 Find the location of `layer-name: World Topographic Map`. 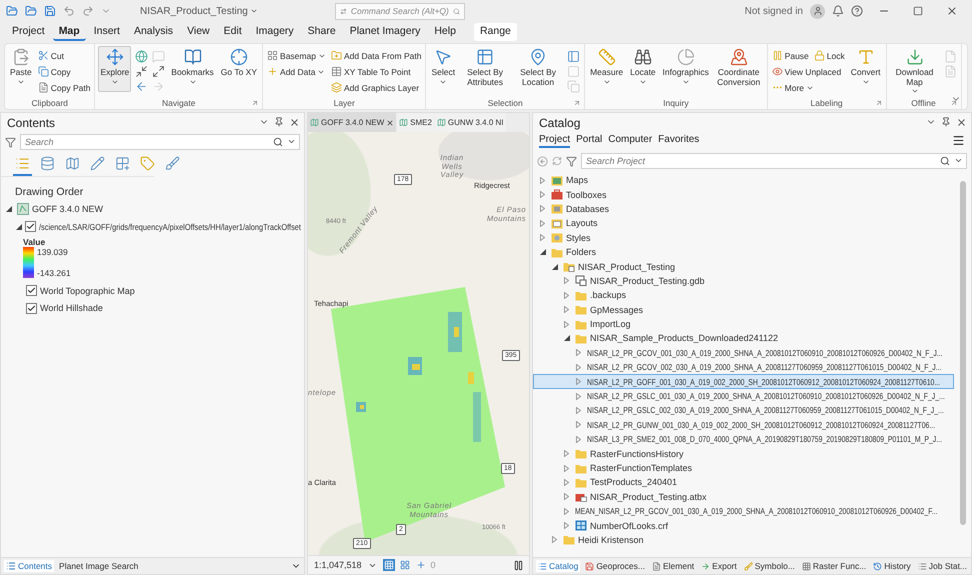

layer-name: World Topographic Map is located at coordinates (87, 291).